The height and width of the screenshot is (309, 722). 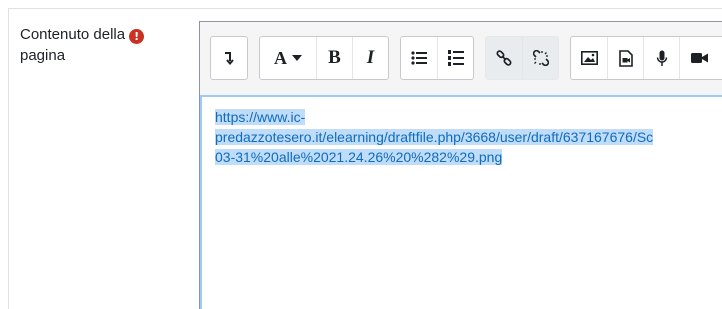 What do you see at coordinates (260, 117) in the screenshot?
I see `editor-line-1: https://www.ic-` at bounding box center [260, 117].